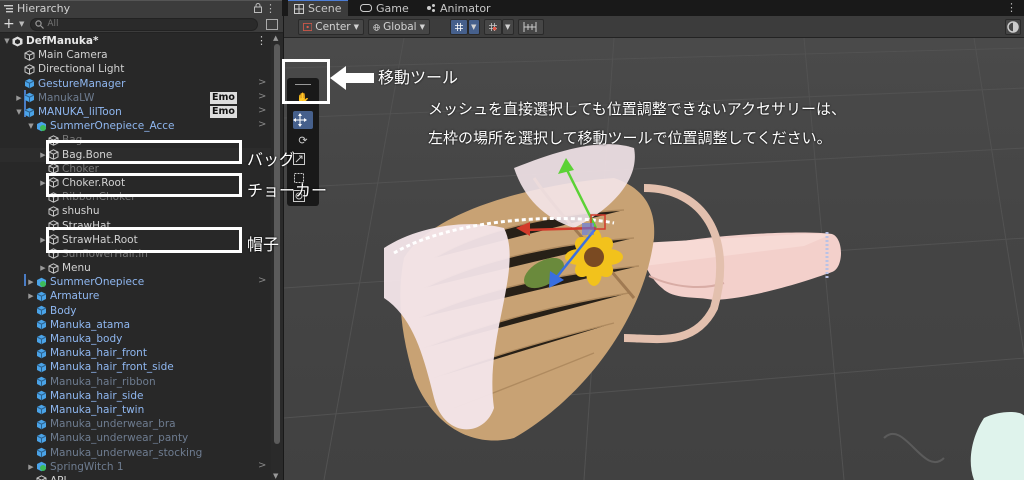 Image resolution: width=1024 pixels, height=480 pixels. What do you see at coordinates (144, 152) in the screenshot?
I see `bag-bone-highlight` at bounding box center [144, 152].